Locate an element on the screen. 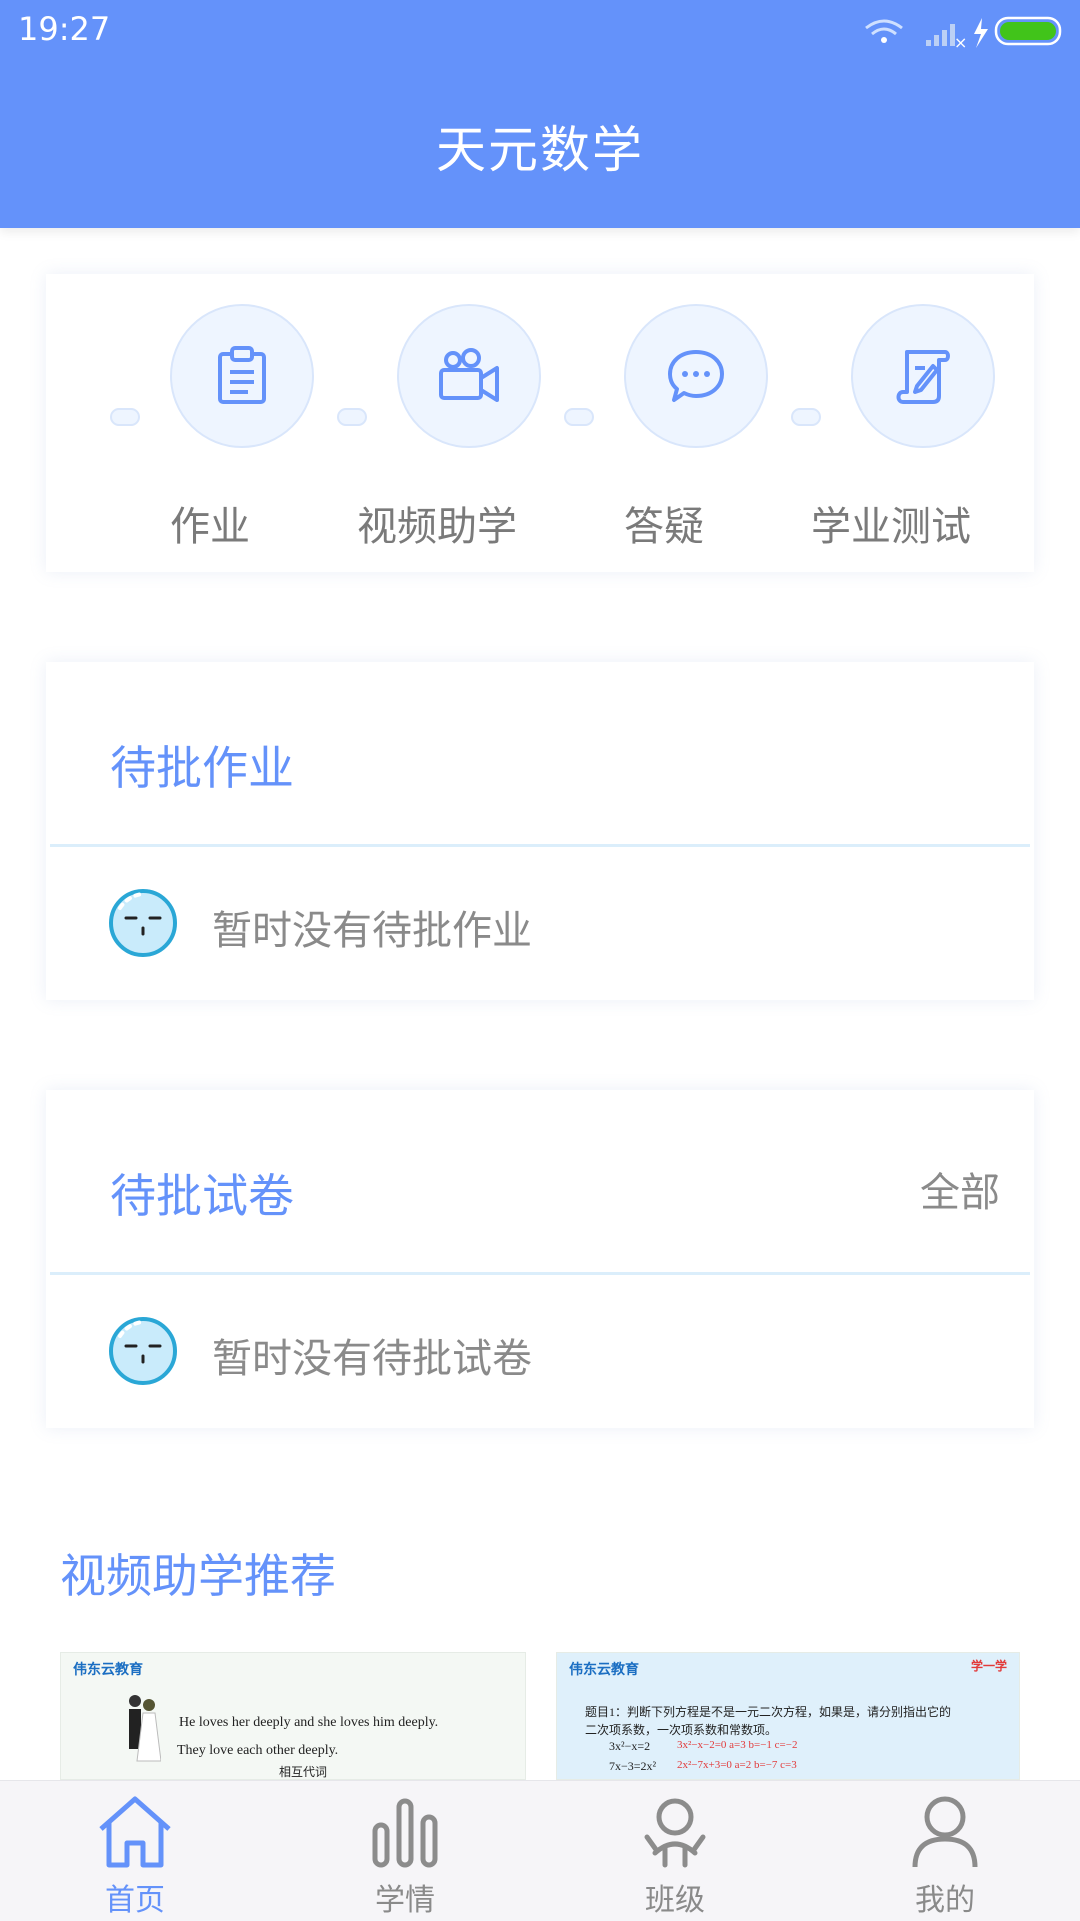 The height and width of the screenshot is (1921, 1080). tab-class: 班级 is located at coordinates (675, 1851).